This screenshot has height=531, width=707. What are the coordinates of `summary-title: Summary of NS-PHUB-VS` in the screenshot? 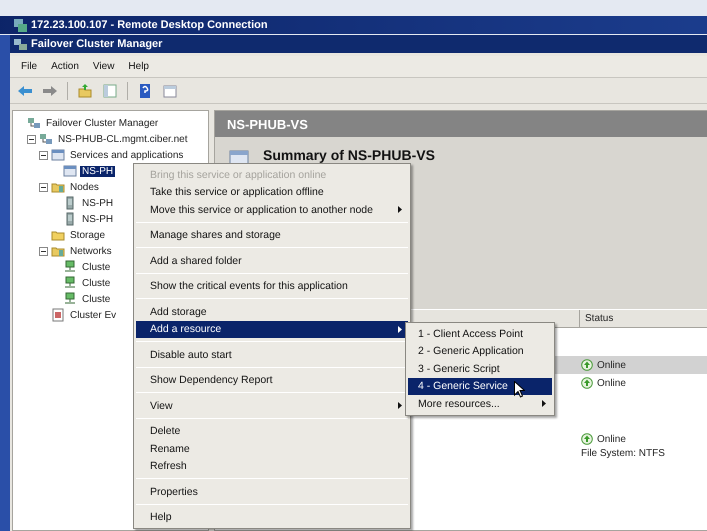 It's located at (349, 155).